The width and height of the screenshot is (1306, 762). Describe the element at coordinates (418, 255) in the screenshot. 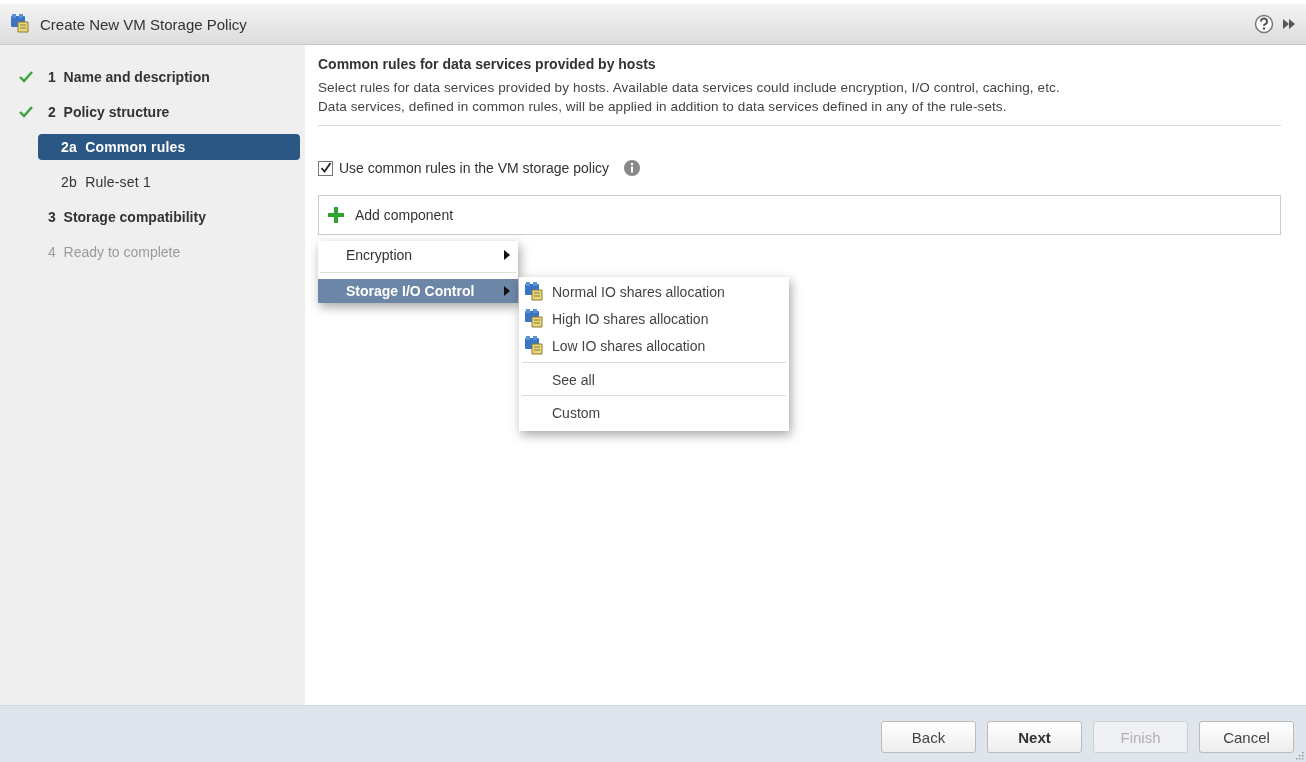

I see `menu-item: Encryption` at that location.